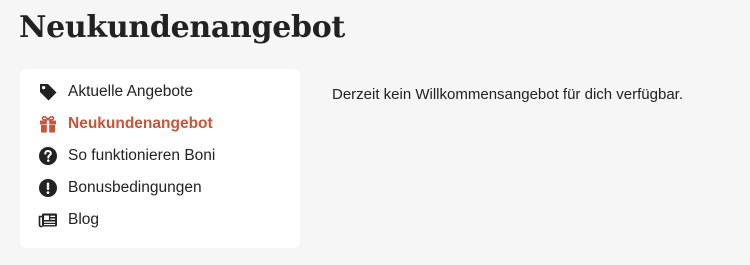 Image resolution: width=750 pixels, height=265 pixels. What do you see at coordinates (182, 27) in the screenshot?
I see `page-title: Neukundenangebot` at bounding box center [182, 27].